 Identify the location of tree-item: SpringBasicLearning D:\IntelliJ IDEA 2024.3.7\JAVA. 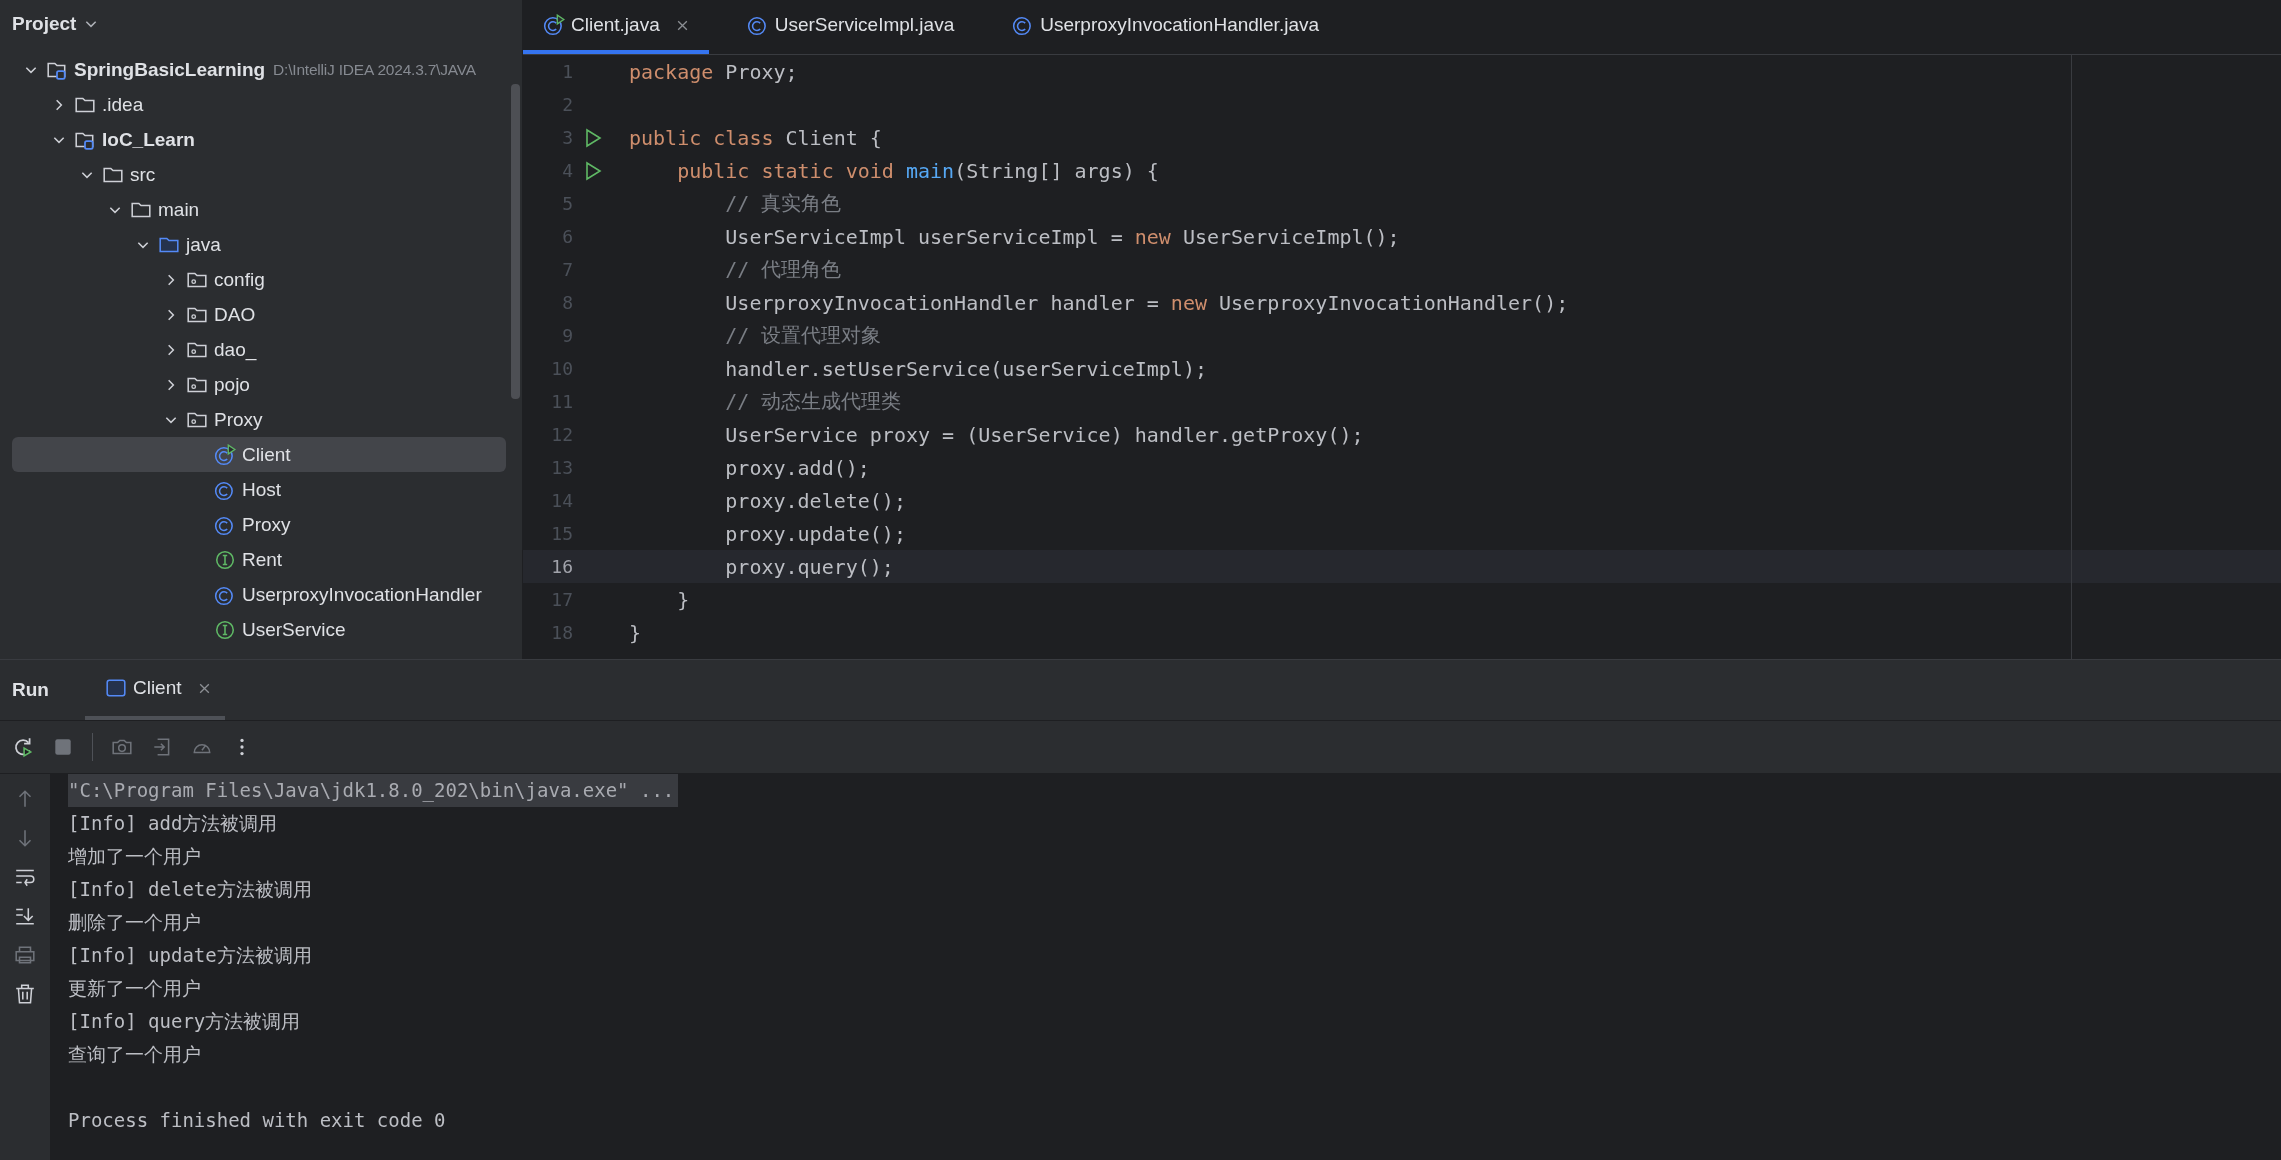
(259, 69).